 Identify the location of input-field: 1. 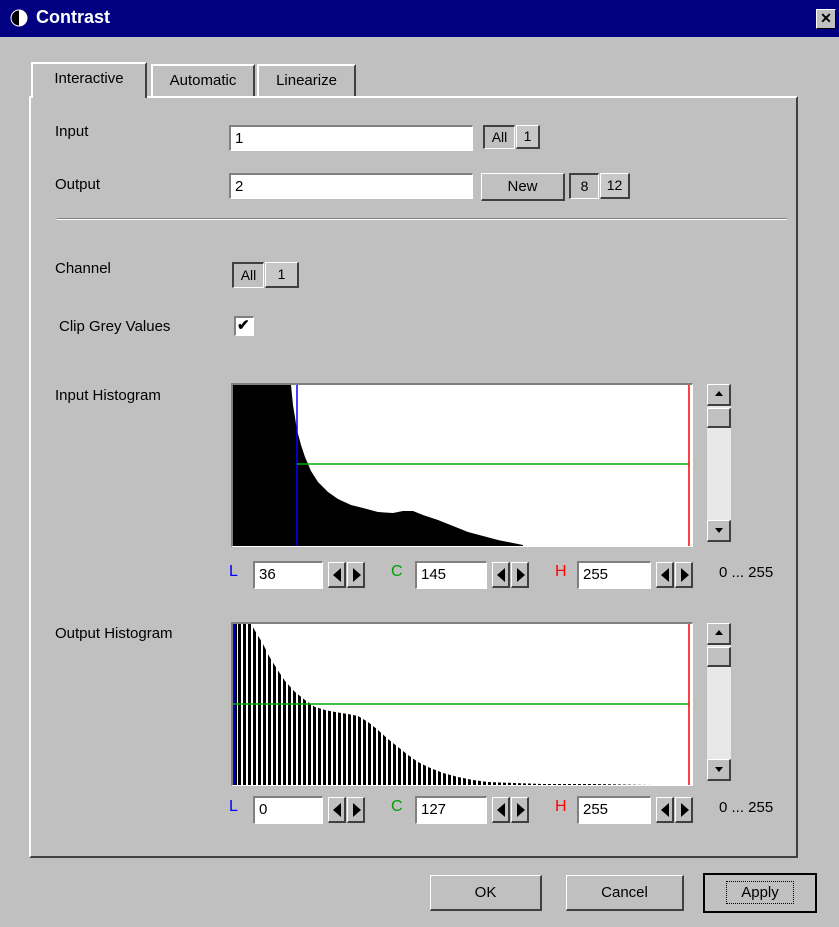
(351, 138).